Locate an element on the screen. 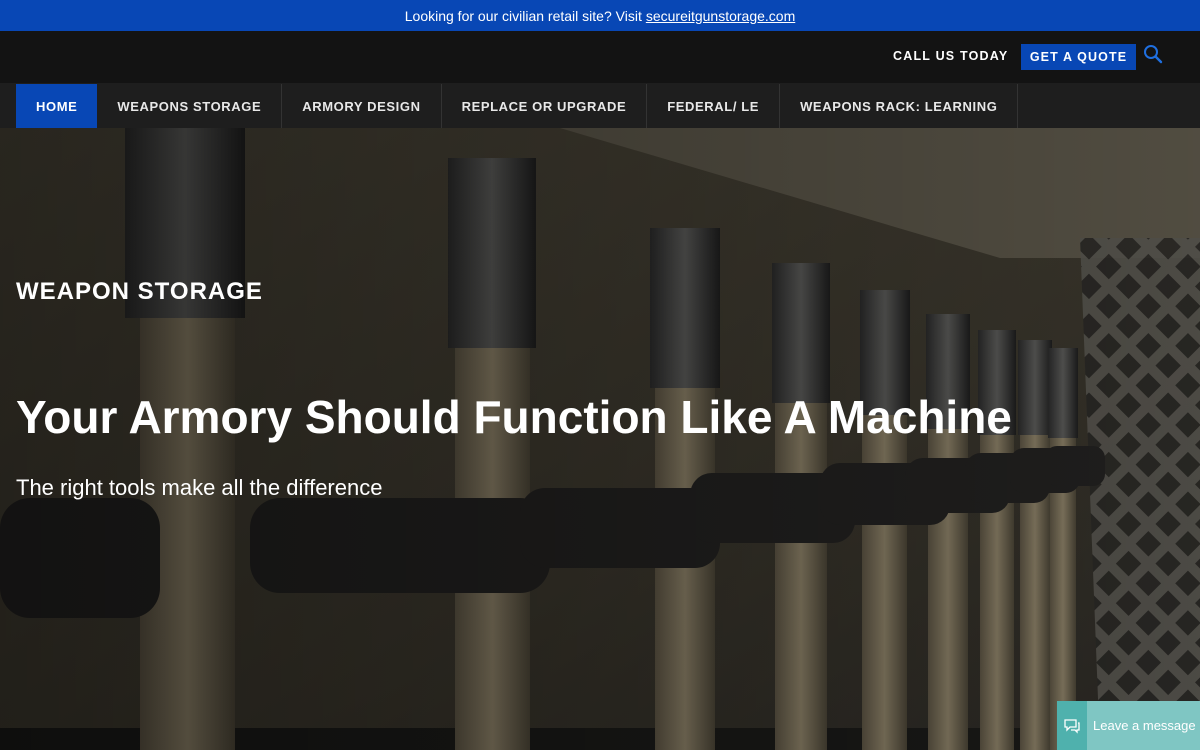 This screenshot has width=1200, height=750. hero-eyebrow: WEAPON STORAGE is located at coordinates (139, 291).